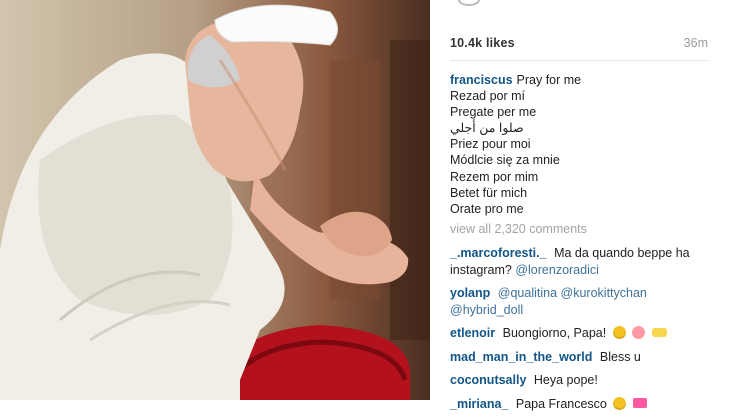 The width and height of the screenshot is (730, 419). I want to click on clapping-hands-emoji-icon, so click(659, 332).